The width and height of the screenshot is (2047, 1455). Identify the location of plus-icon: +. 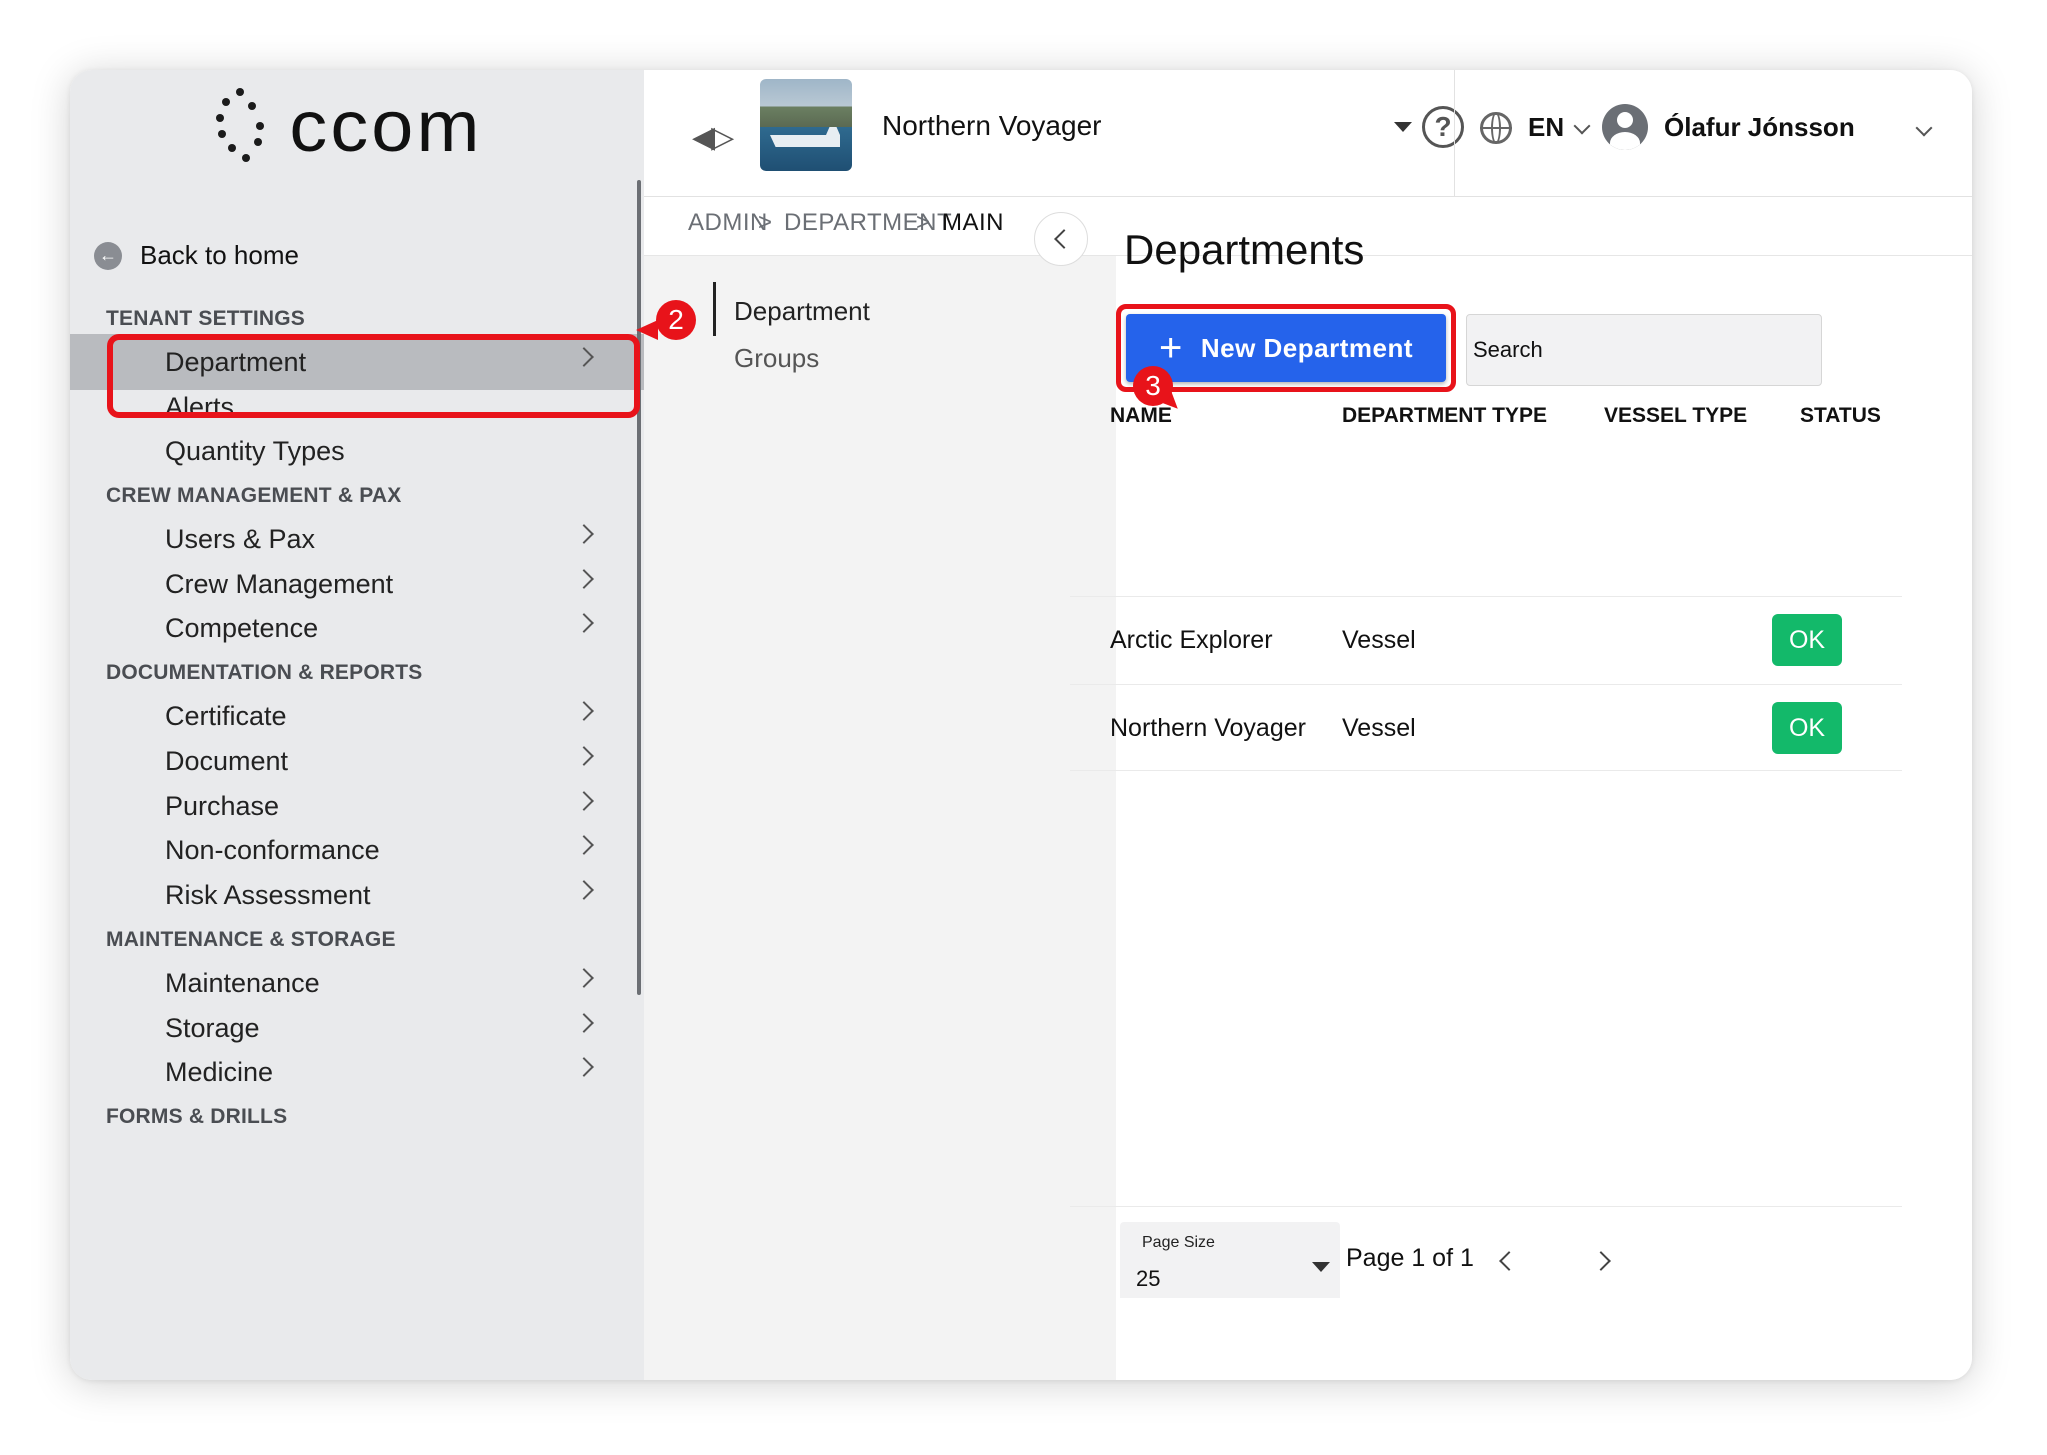
(1170, 348).